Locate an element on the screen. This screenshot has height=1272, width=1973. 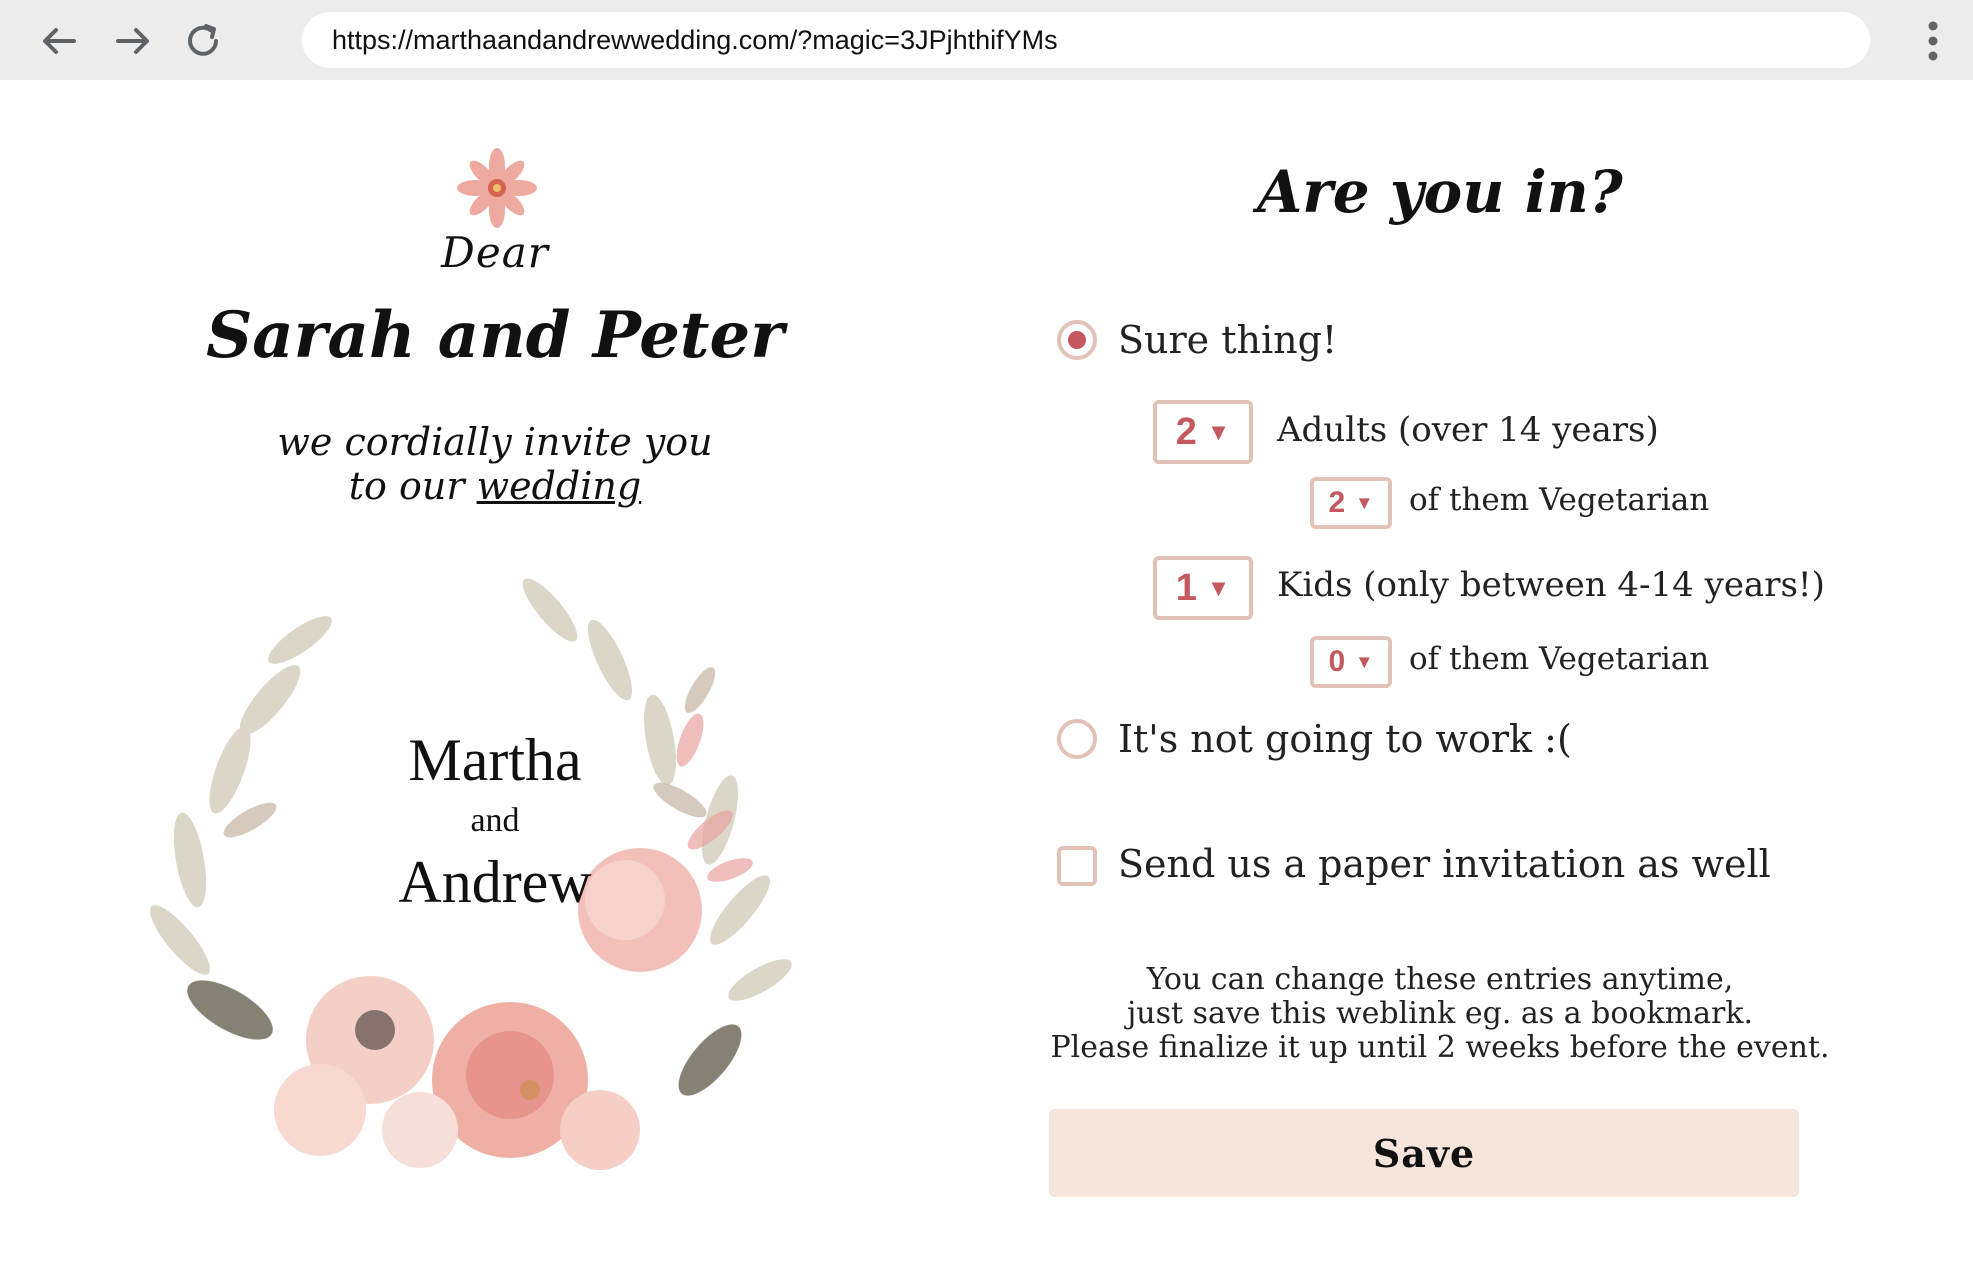
kids-vegetarian-label: of them Vegetarian is located at coordinates (1559, 659).